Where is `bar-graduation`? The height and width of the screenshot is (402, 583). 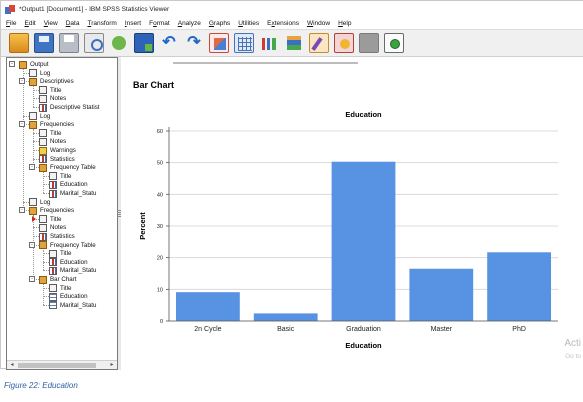 bar-graduation is located at coordinates (363, 241).